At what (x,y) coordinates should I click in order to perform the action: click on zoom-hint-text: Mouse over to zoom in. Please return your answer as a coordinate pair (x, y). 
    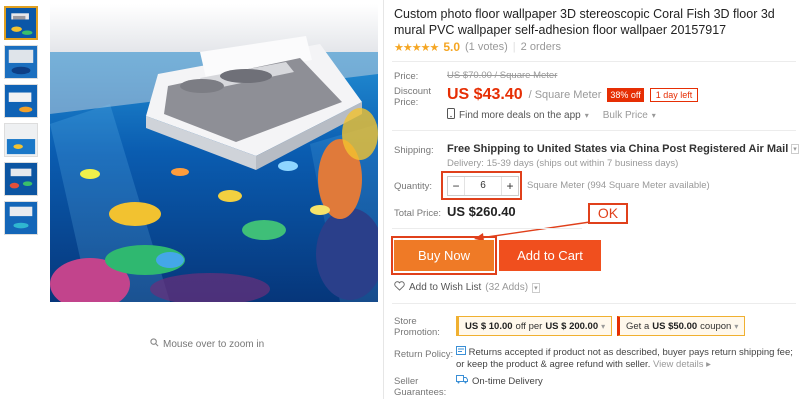
    Looking at the image, I should click on (214, 344).